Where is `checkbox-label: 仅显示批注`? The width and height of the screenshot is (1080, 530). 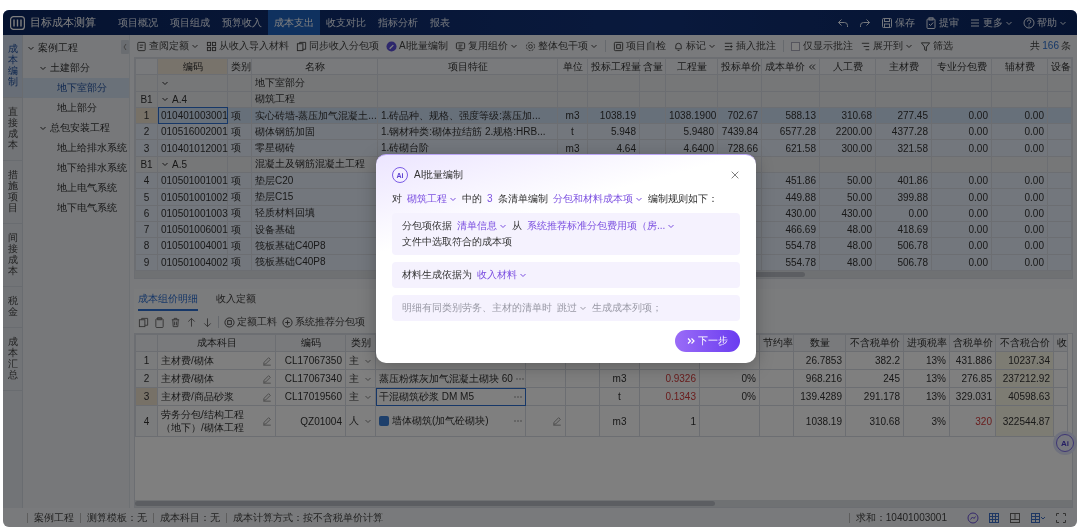 checkbox-label: 仅显示批注 is located at coordinates (828, 46).